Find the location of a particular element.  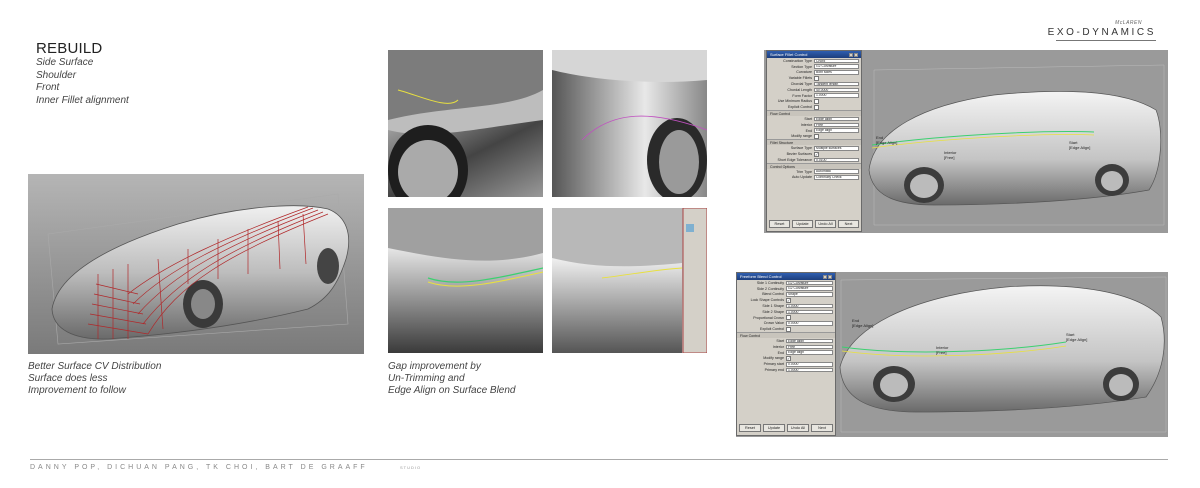

variable-fillets-checkbox is located at coordinates (816, 78).